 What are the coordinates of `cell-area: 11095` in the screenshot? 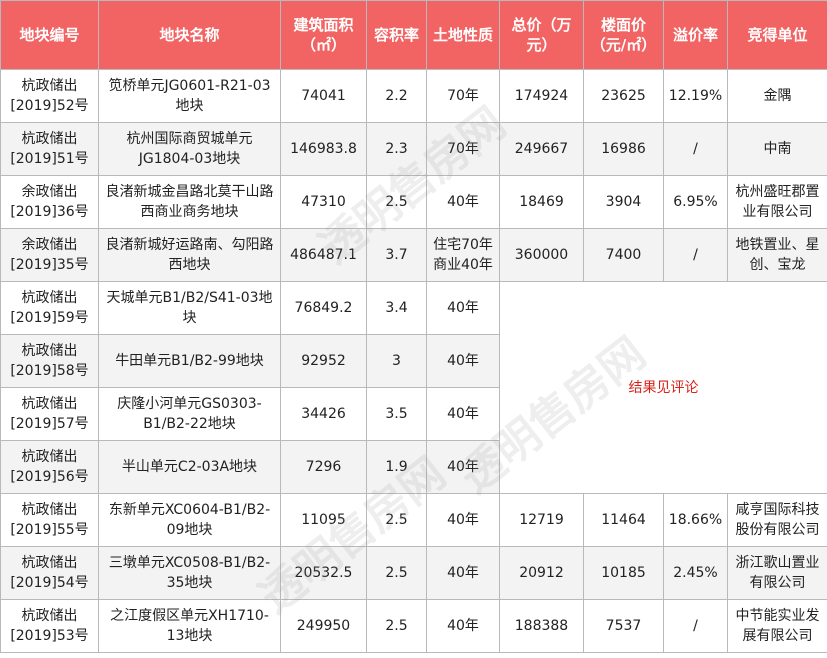 It's located at (323, 520).